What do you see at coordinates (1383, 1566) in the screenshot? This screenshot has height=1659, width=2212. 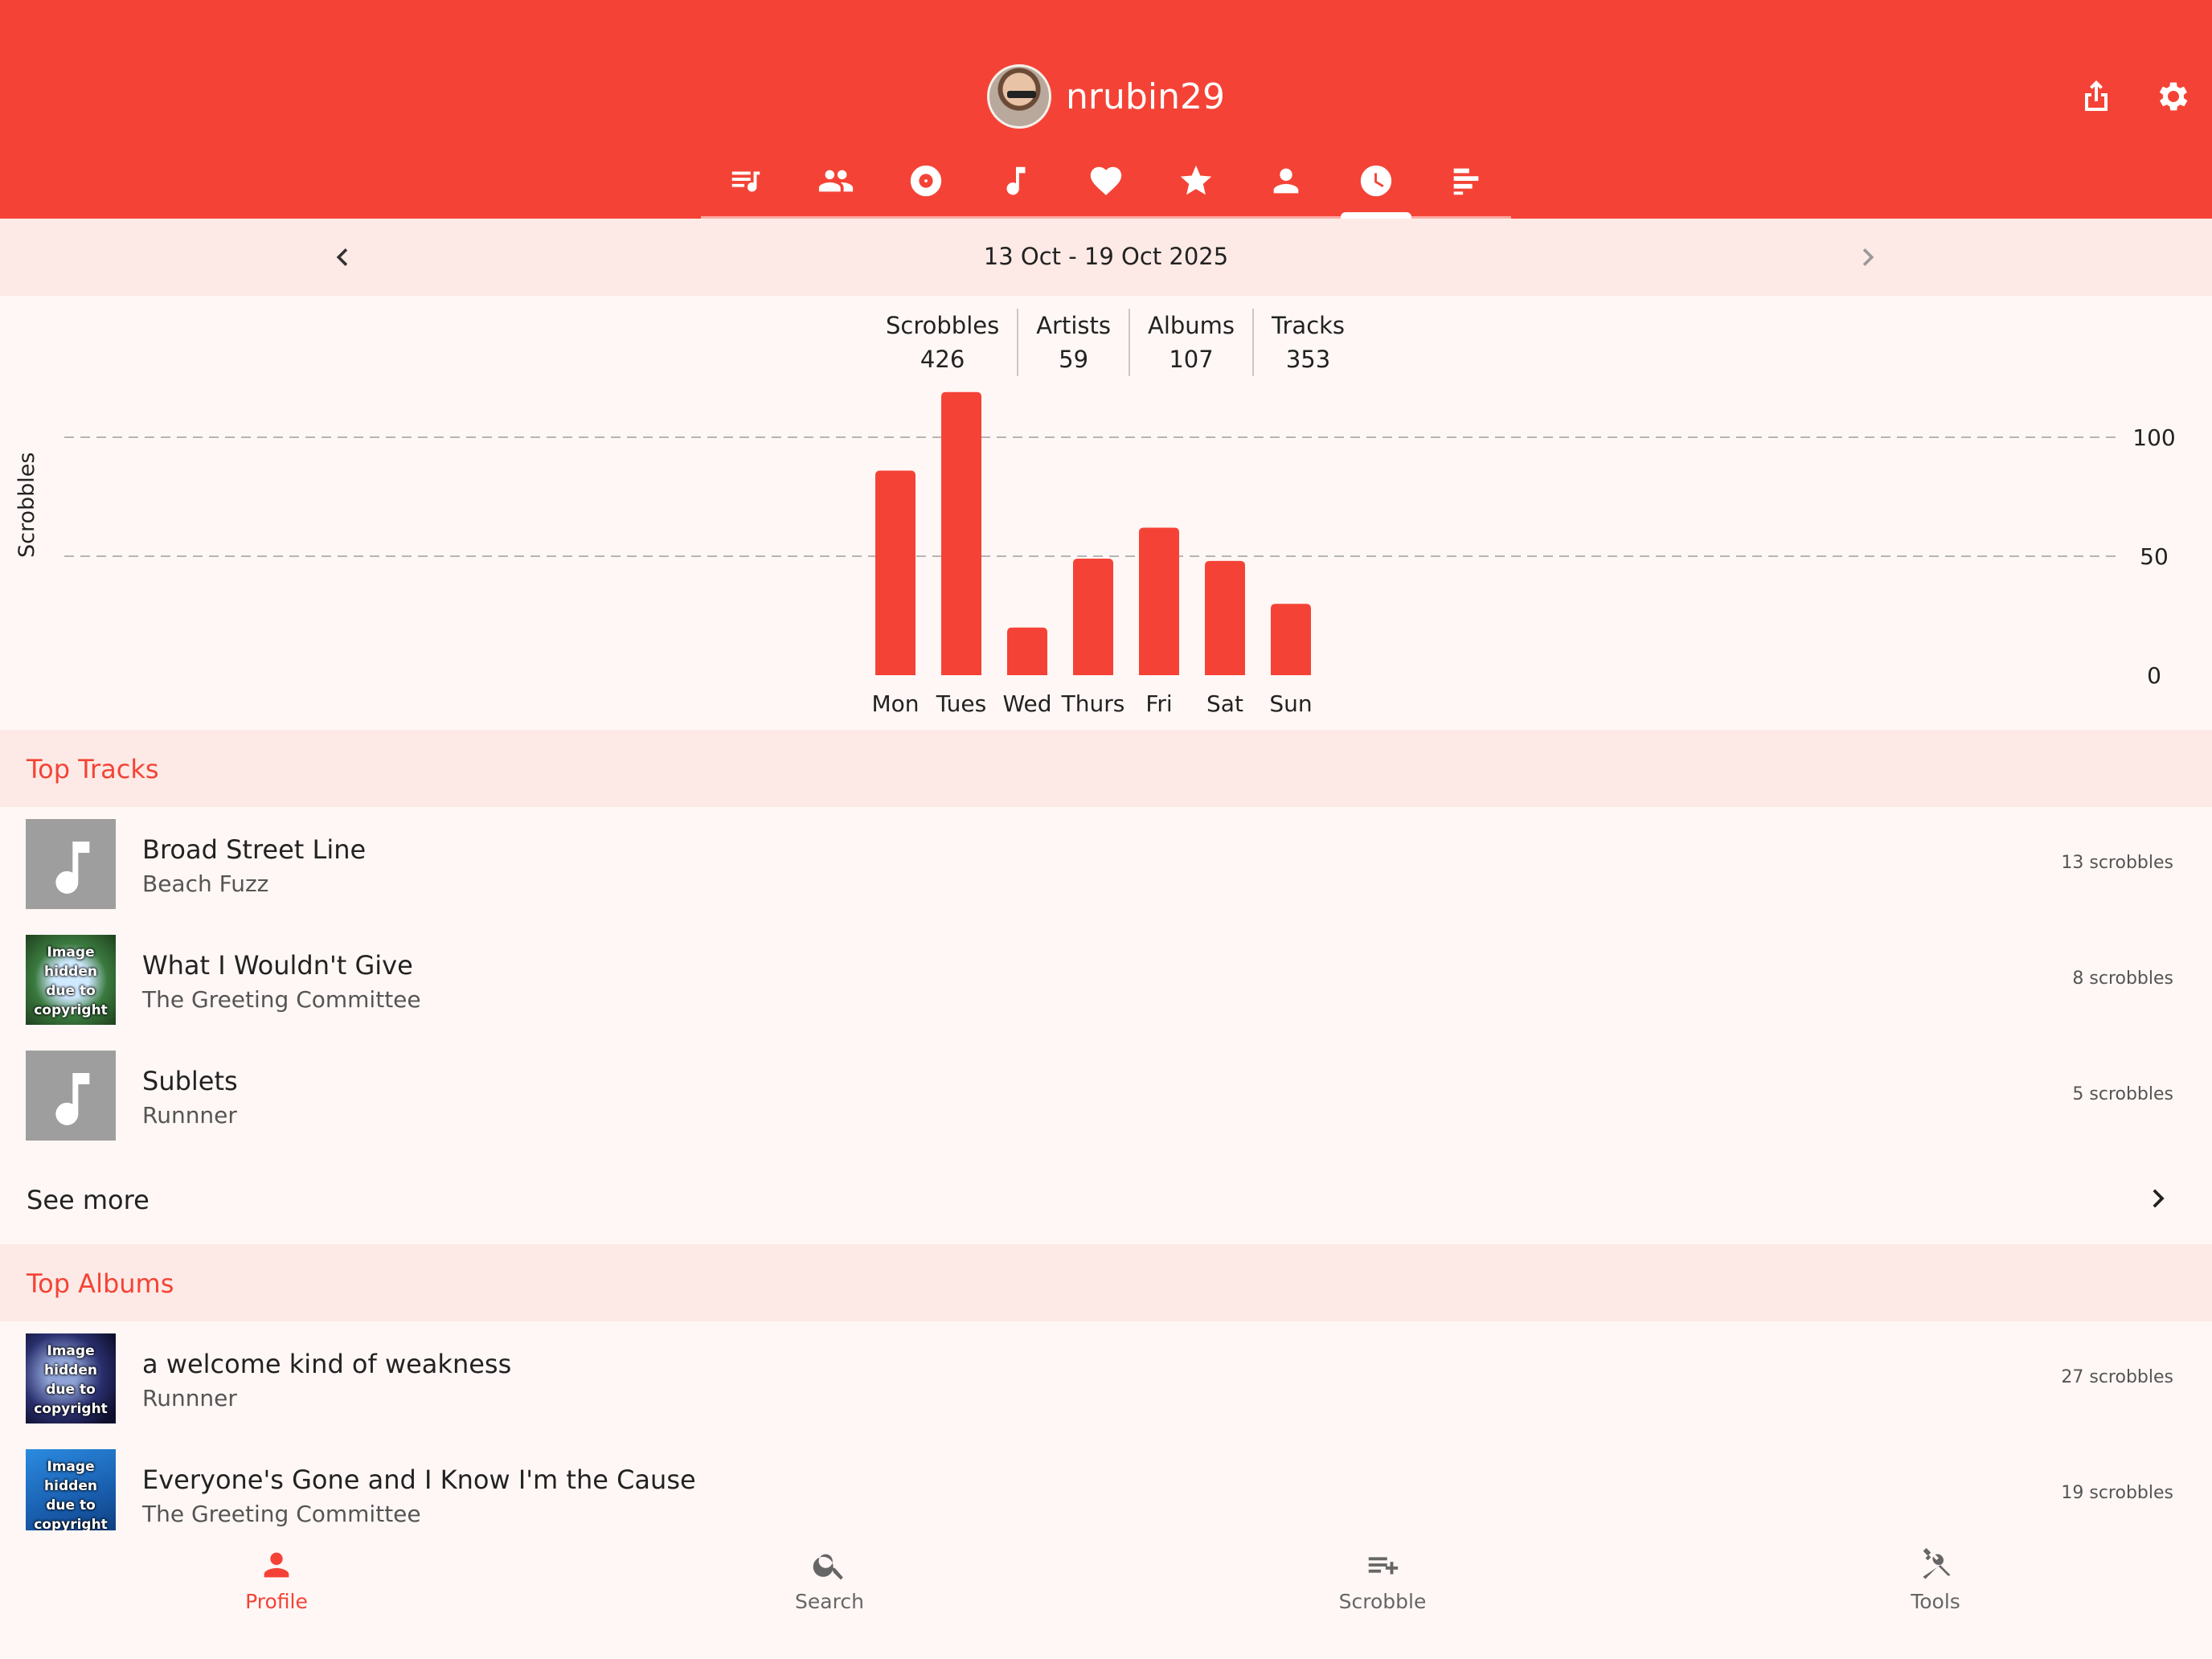 I see `playlist-add-icon` at bounding box center [1383, 1566].